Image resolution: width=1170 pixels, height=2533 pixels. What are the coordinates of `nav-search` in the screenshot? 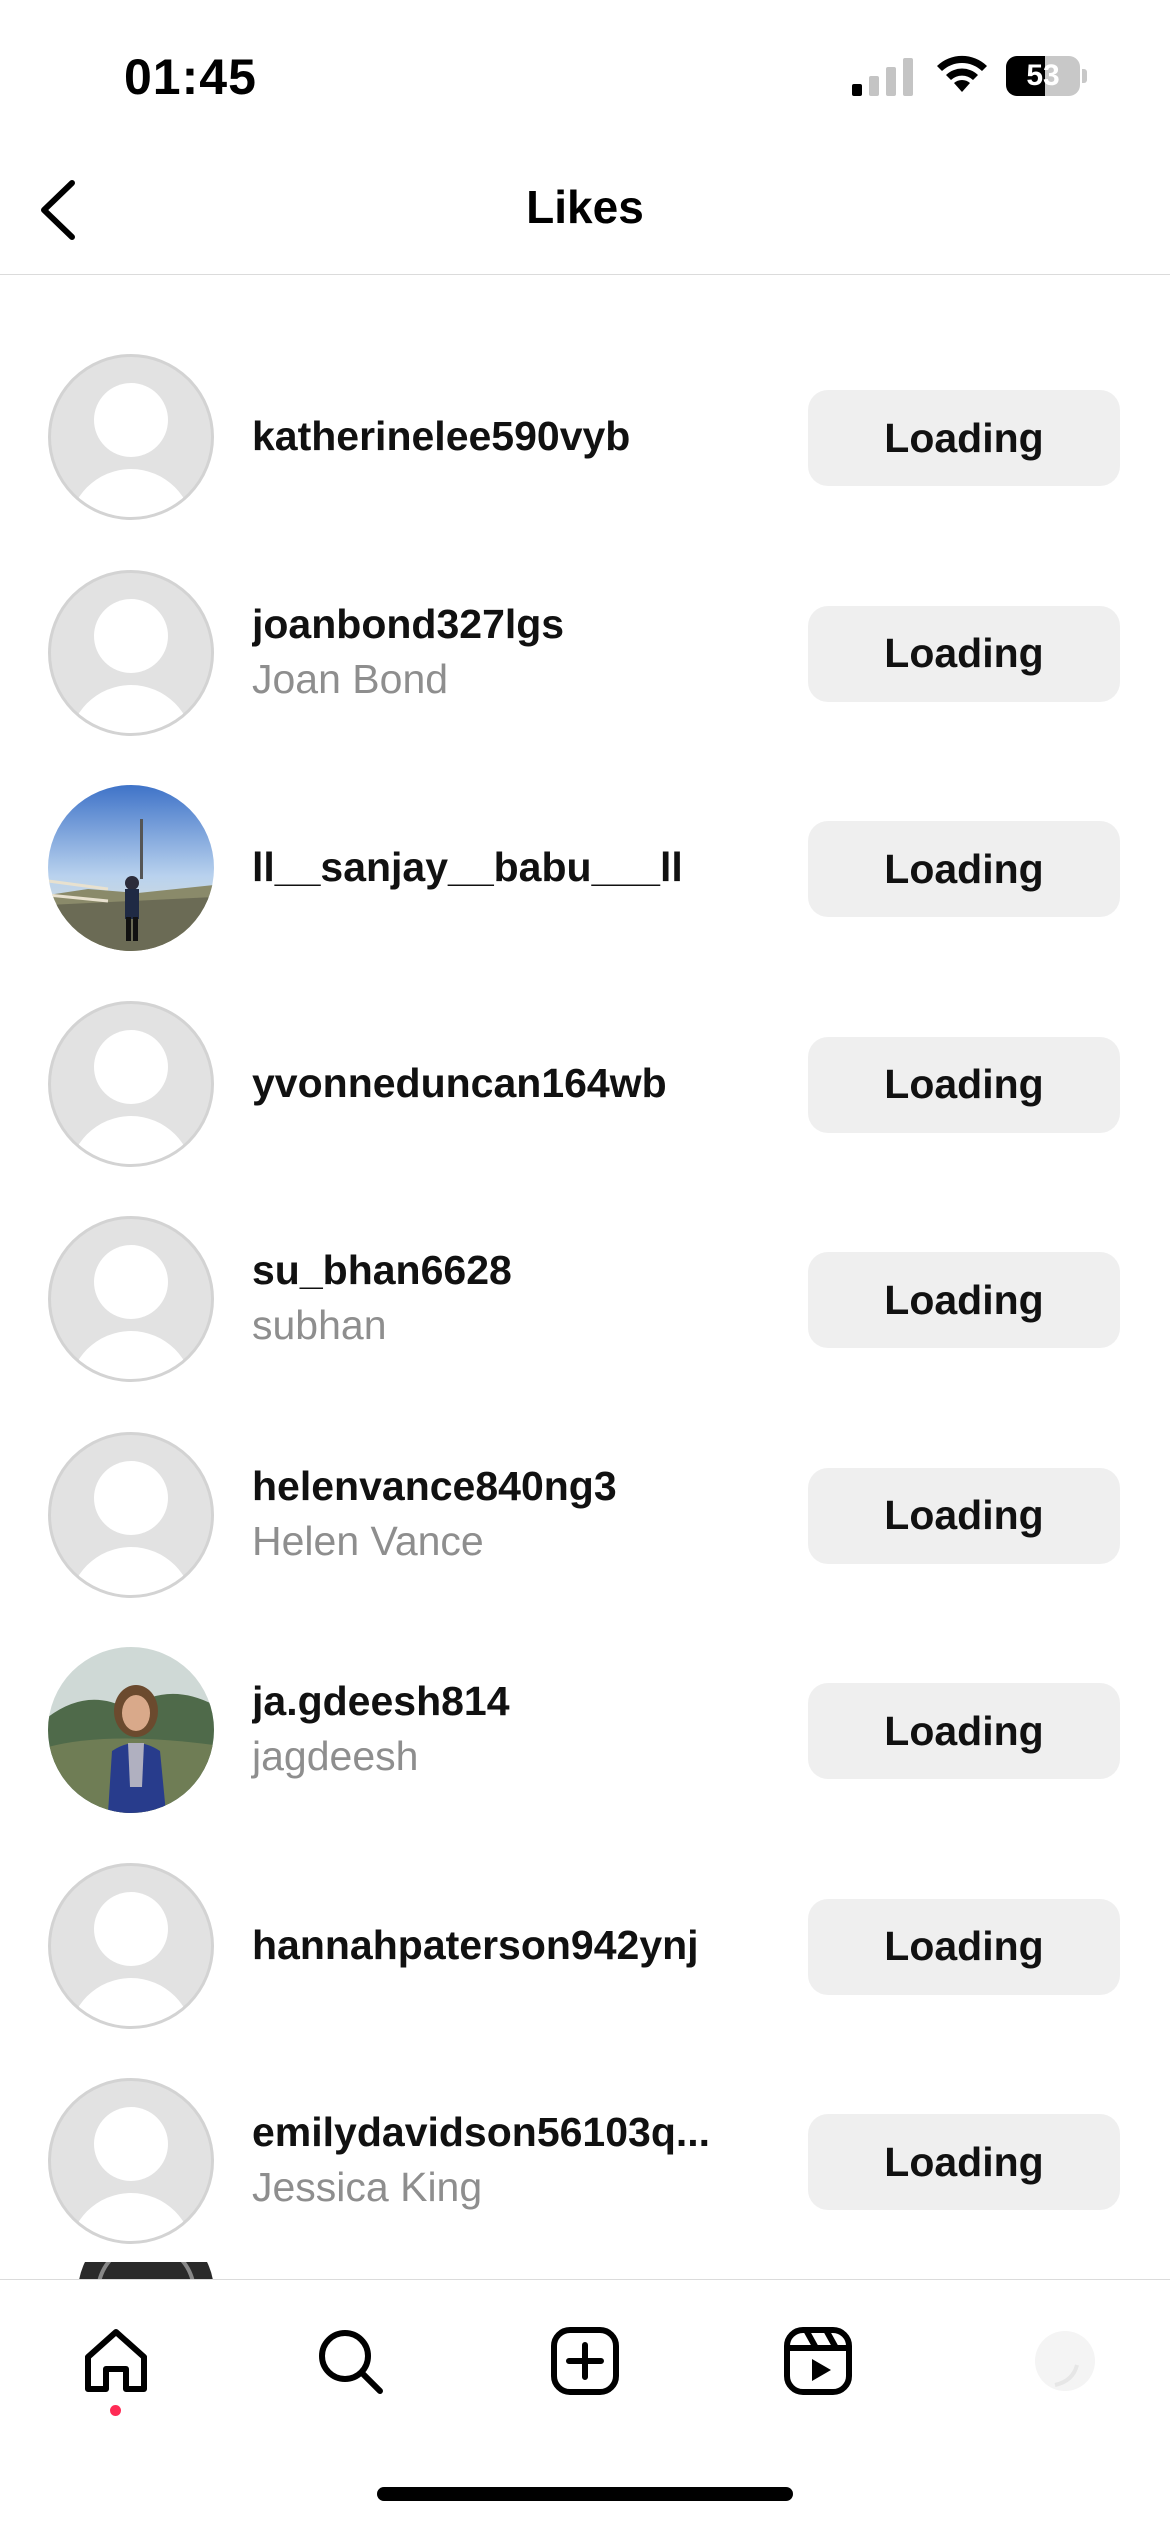 It's located at (350, 2361).